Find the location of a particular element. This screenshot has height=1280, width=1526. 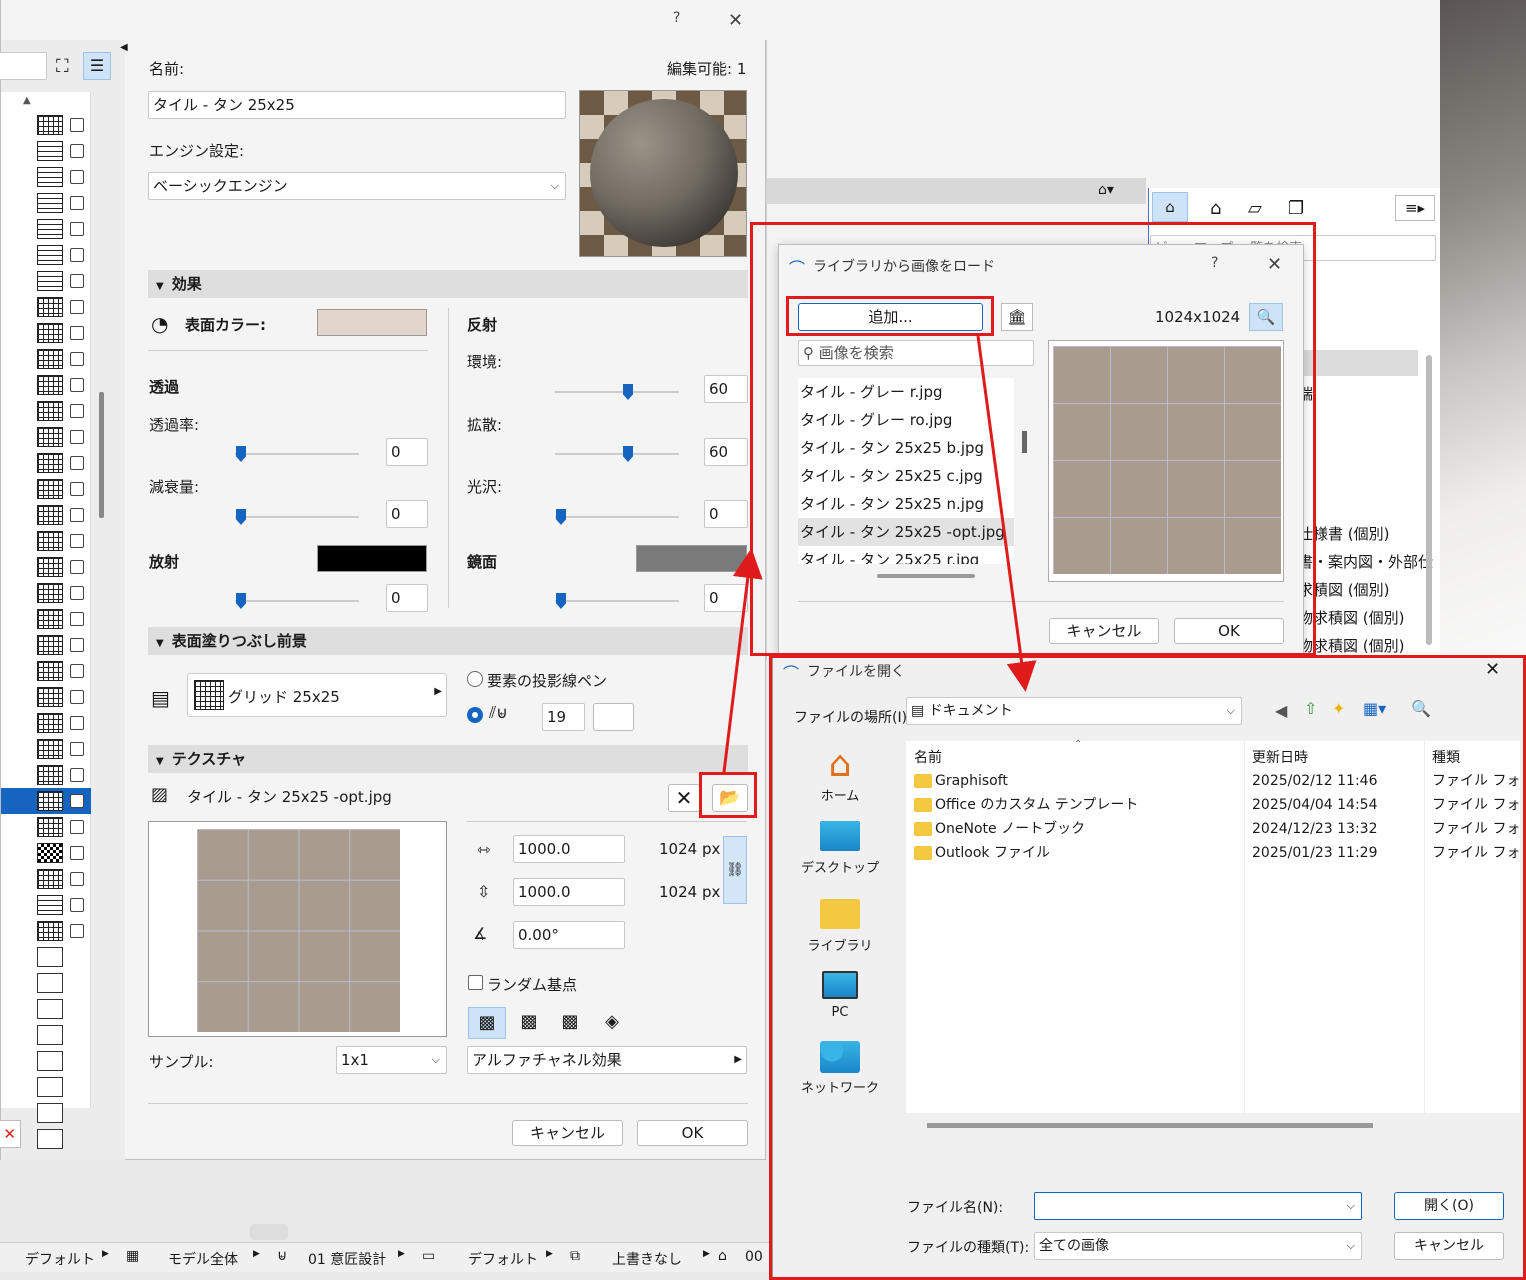

arrow-to-library is located at coordinates (742, 660).